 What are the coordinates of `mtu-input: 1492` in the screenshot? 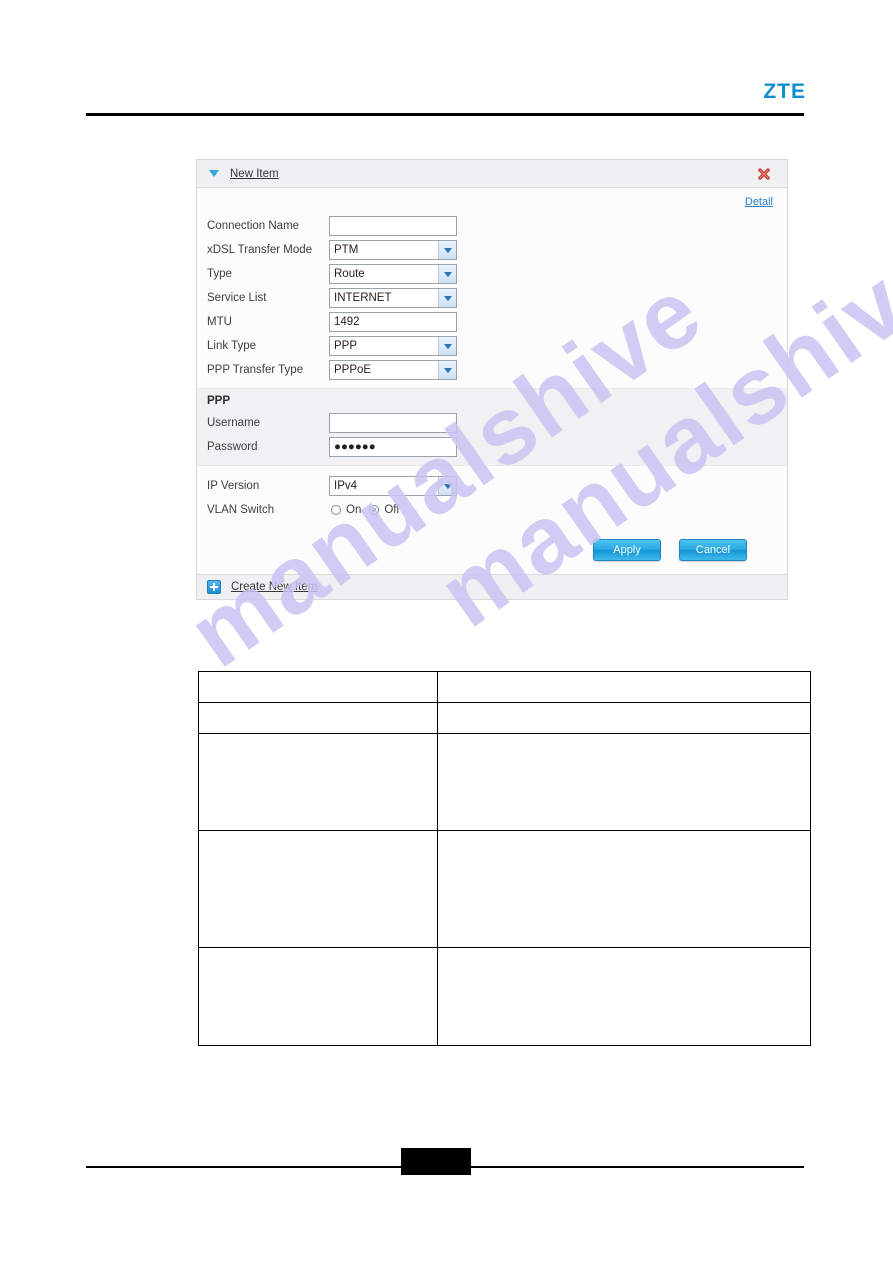 It's located at (393, 322).